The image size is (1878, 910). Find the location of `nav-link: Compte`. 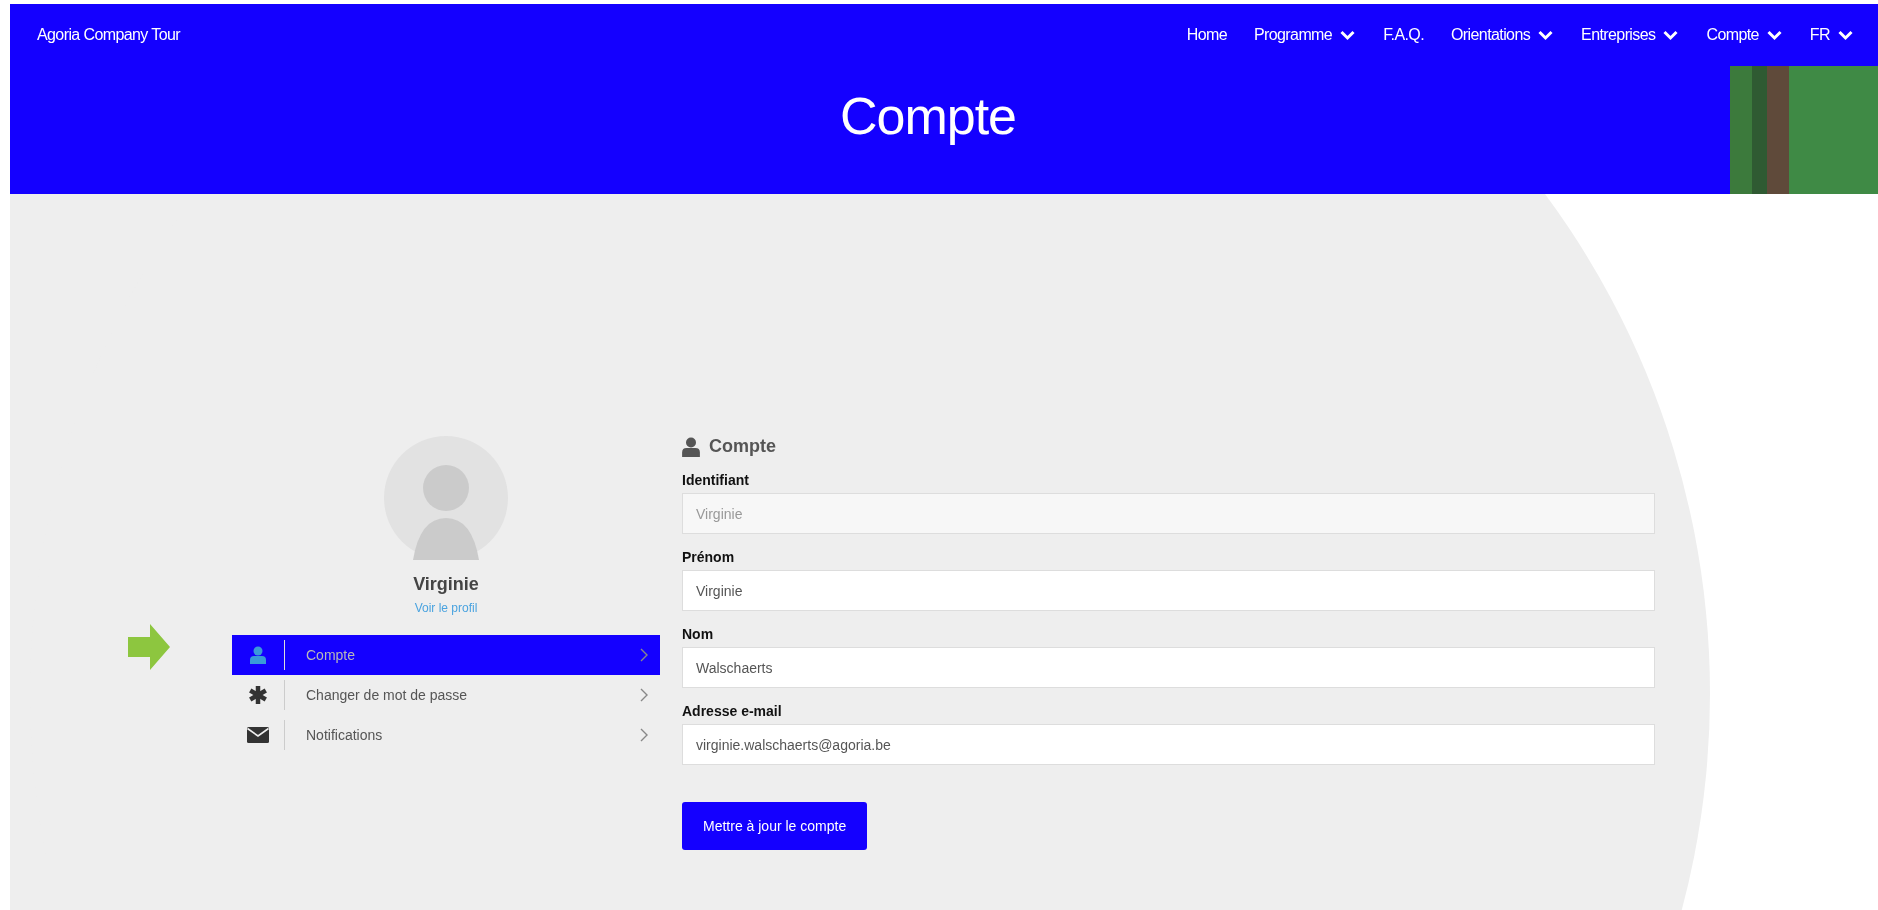

nav-link: Compte is located at coordinates (1744, 35).